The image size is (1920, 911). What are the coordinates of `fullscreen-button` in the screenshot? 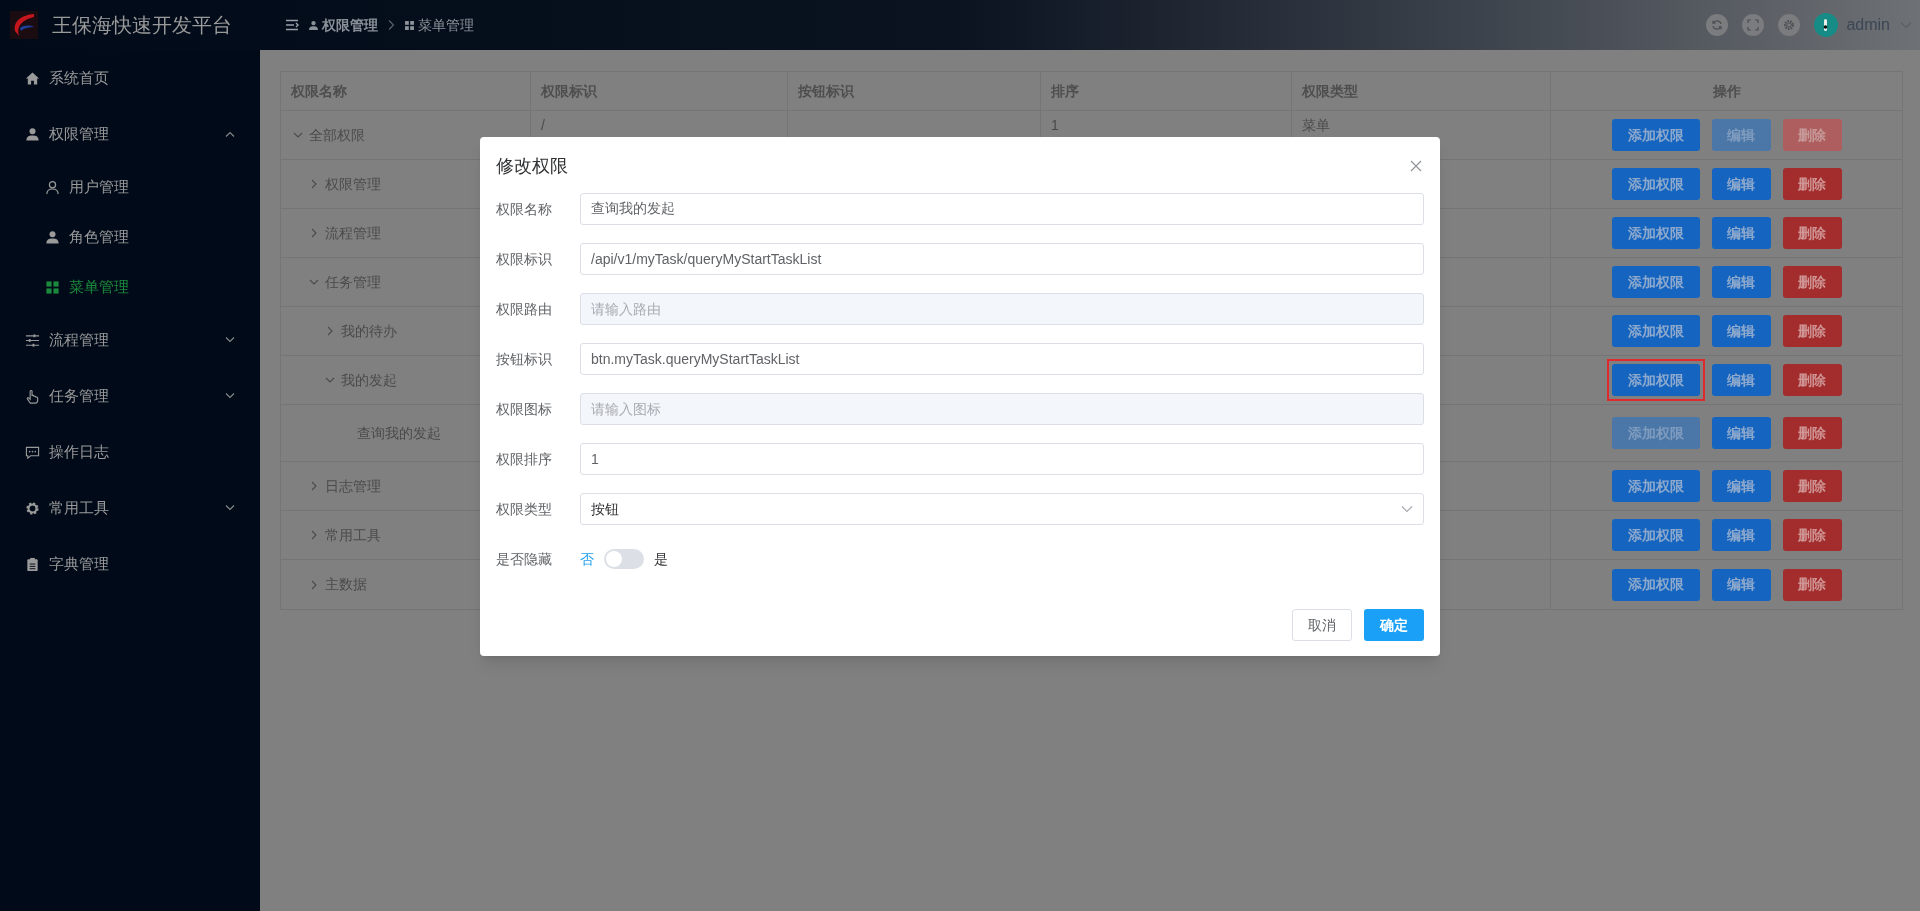 It's located at (1753, 25).